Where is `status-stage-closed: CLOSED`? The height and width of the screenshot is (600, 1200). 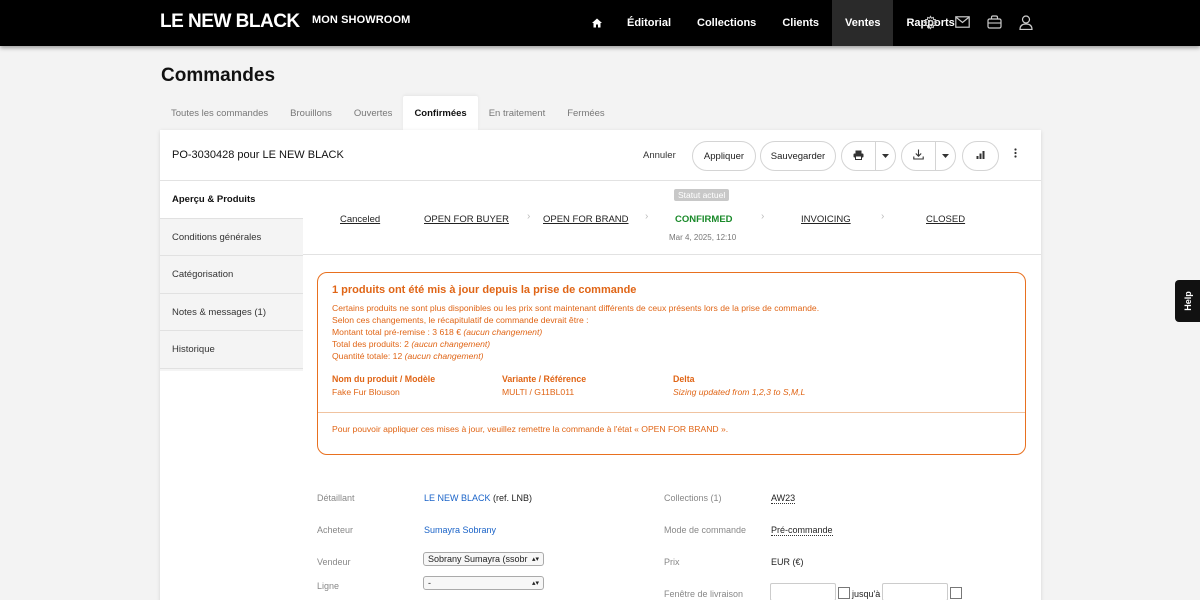
status-stage-closed: CLOSED is located at coordinates (945, 219).